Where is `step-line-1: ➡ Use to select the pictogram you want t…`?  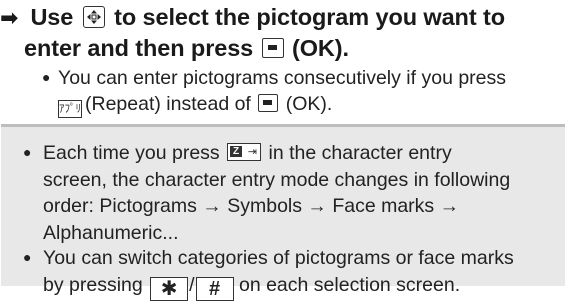
step-line-1: ➡ Use to select the pictogram you want t… is located at coordinates (283, 17).